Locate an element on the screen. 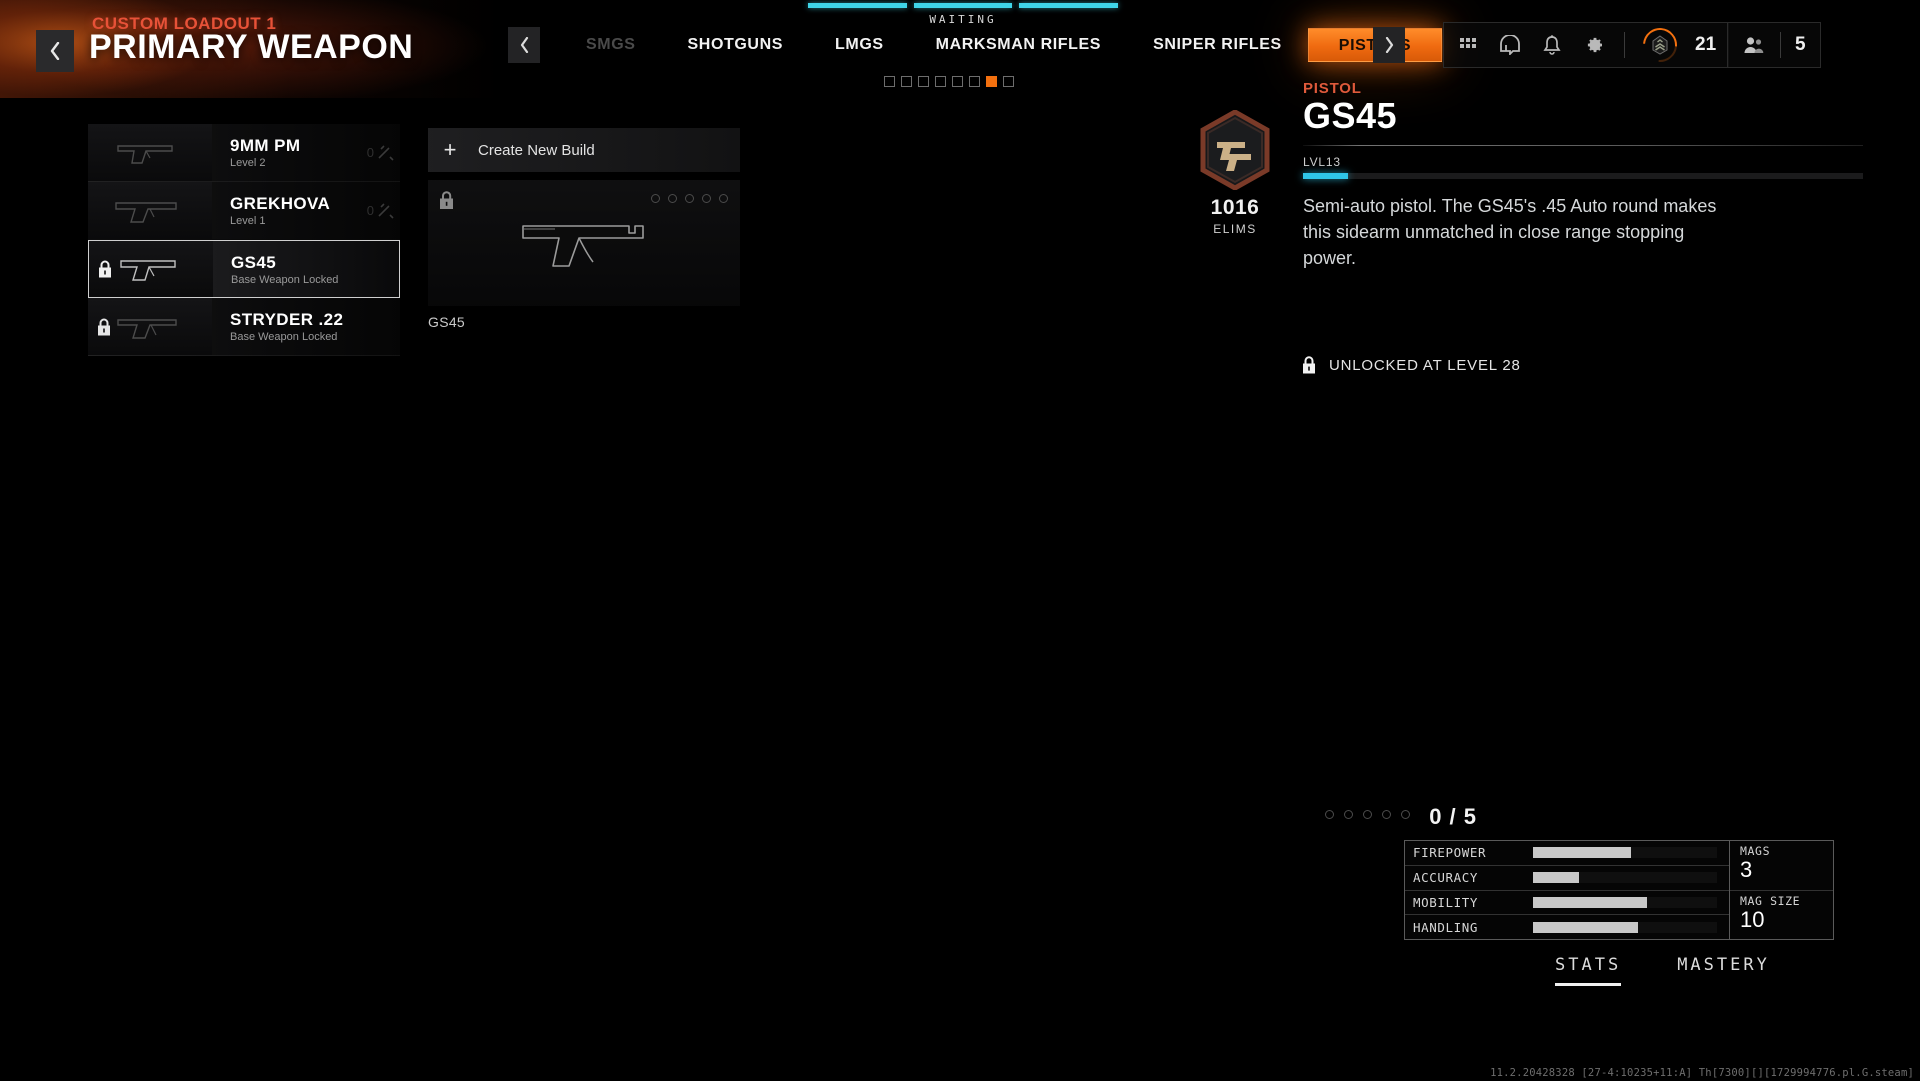 Image resolution: width=1920 pixels, height=1081 pixels. match-status-label: WAITING is located at coordinates (963, 19).